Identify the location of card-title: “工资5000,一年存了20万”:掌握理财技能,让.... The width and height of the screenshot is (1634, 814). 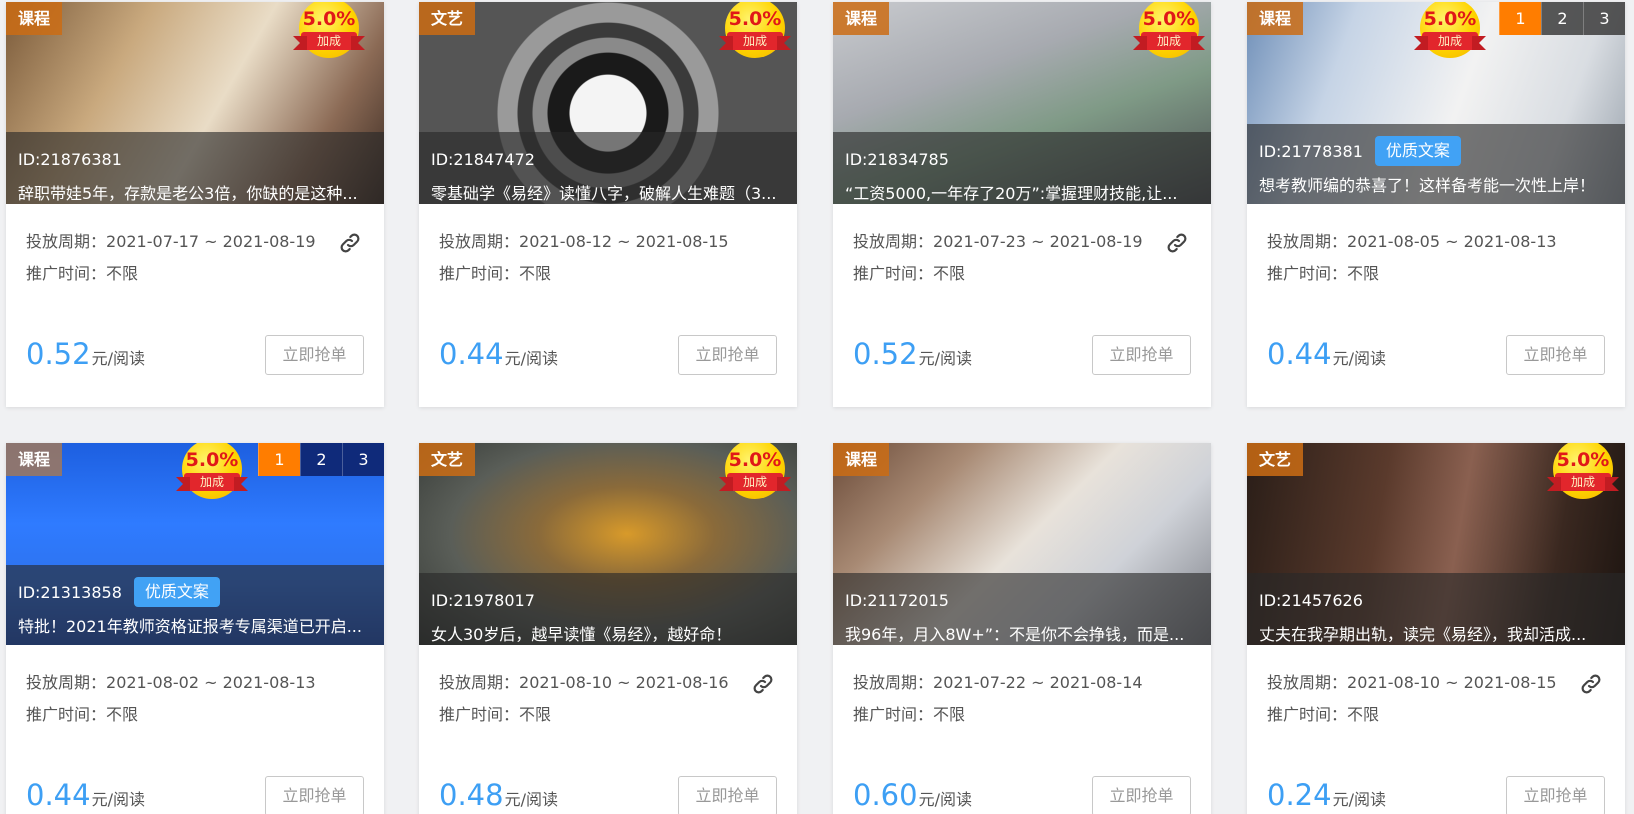
(1011, 193).